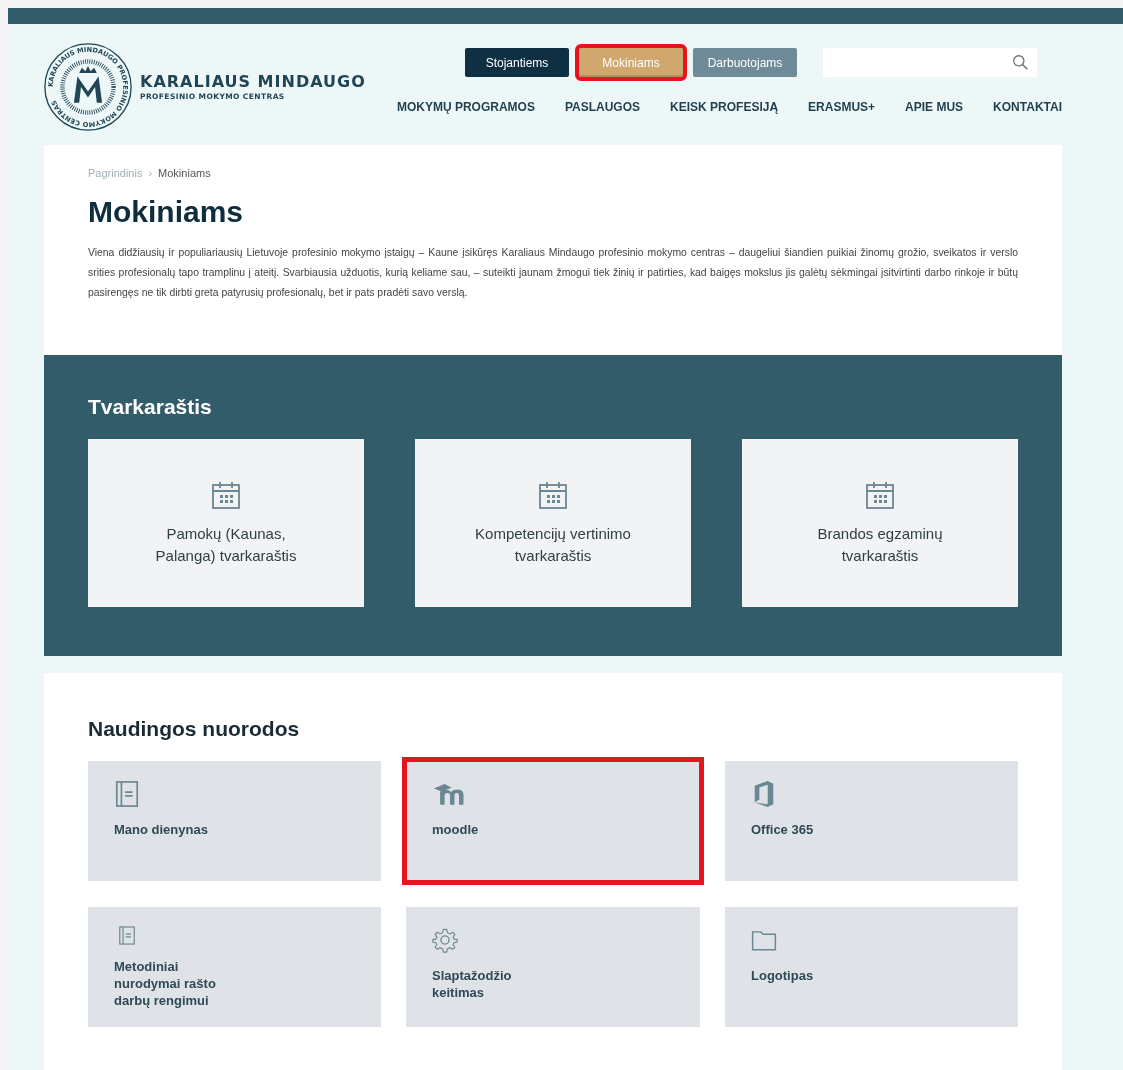 The width and height of the screenshot is (1123, 1070). What do you see at coordinates (930, 62) in the screenshot?
I see `search-field` at bounding box center [930, 62].